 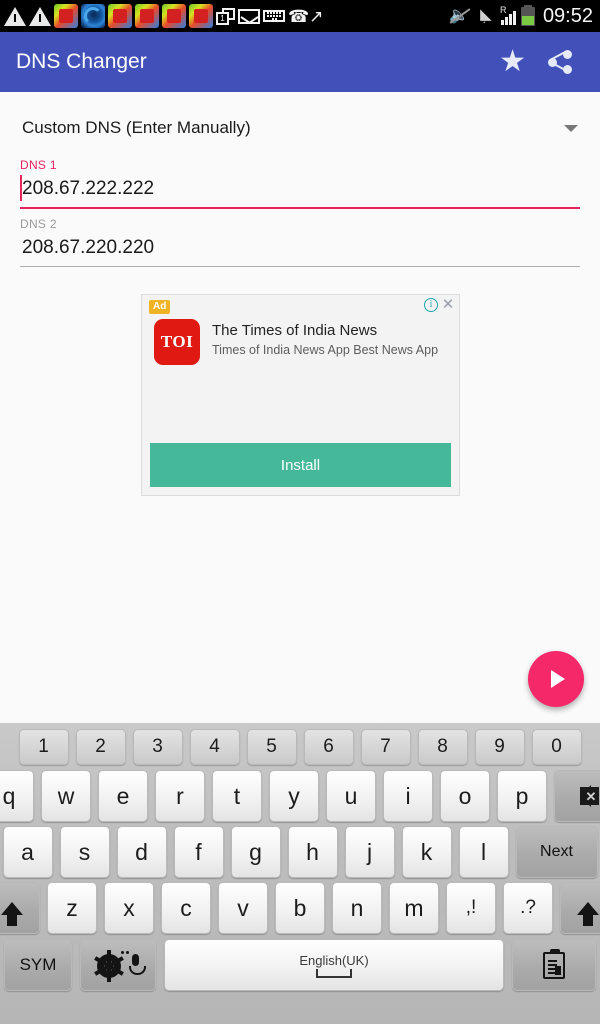 I want to click on call-forward-icon: ☎↗, so click(x=306, y=16).